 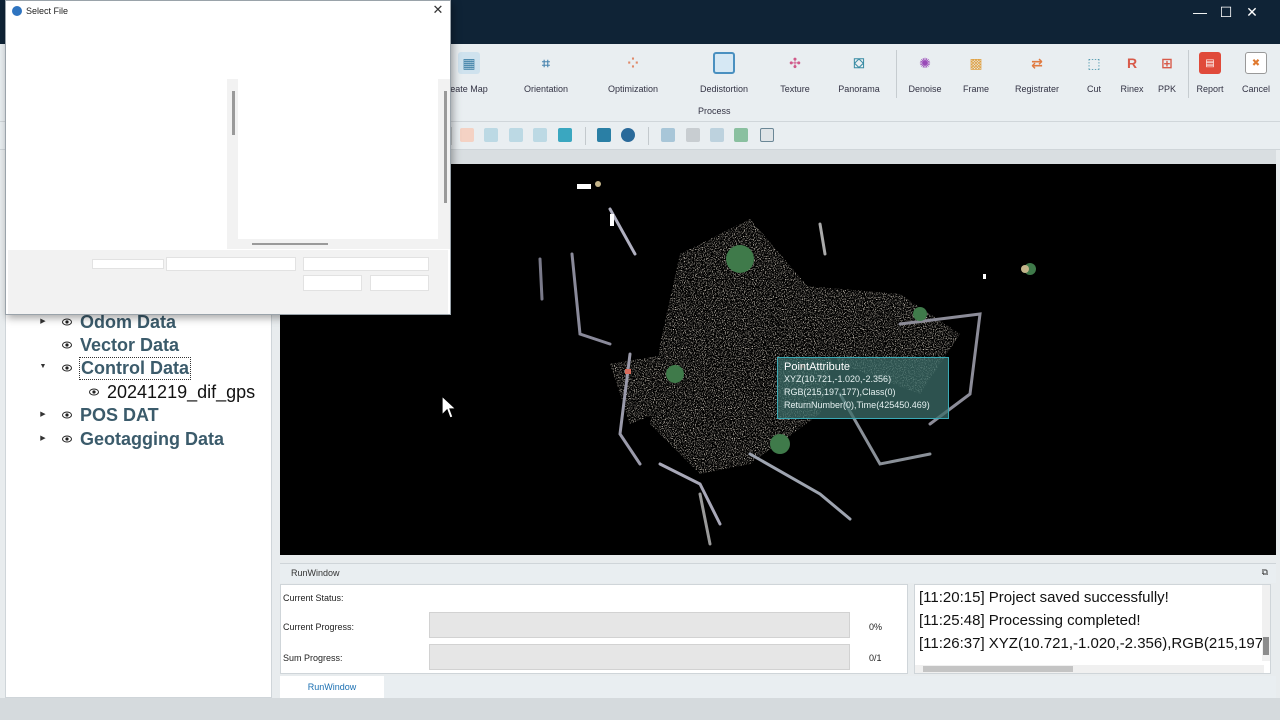 What do you see at coordinates (639, 625) in the screenshot?
I see `current-progress-bar` at bounding box center [639, 625].